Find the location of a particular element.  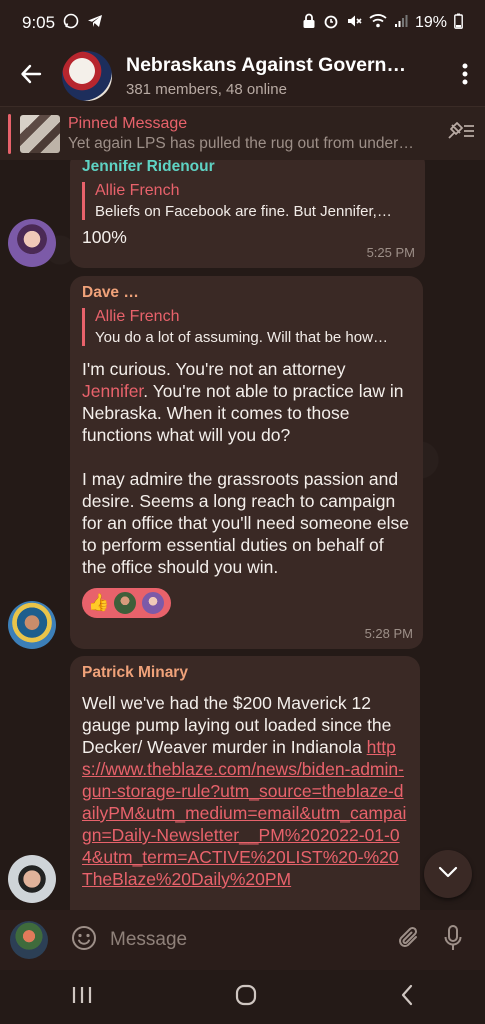

voice-message-button is located at coordinates (453, 940).